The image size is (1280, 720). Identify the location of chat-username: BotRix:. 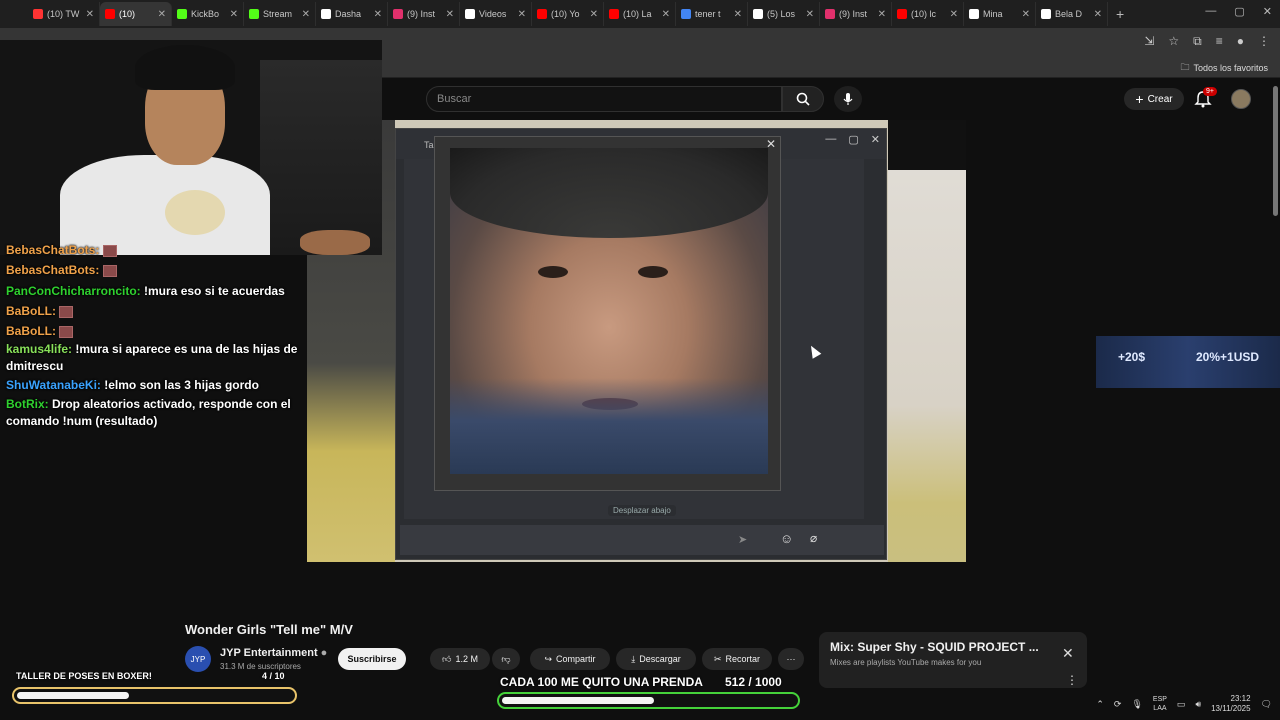
(27, 404).